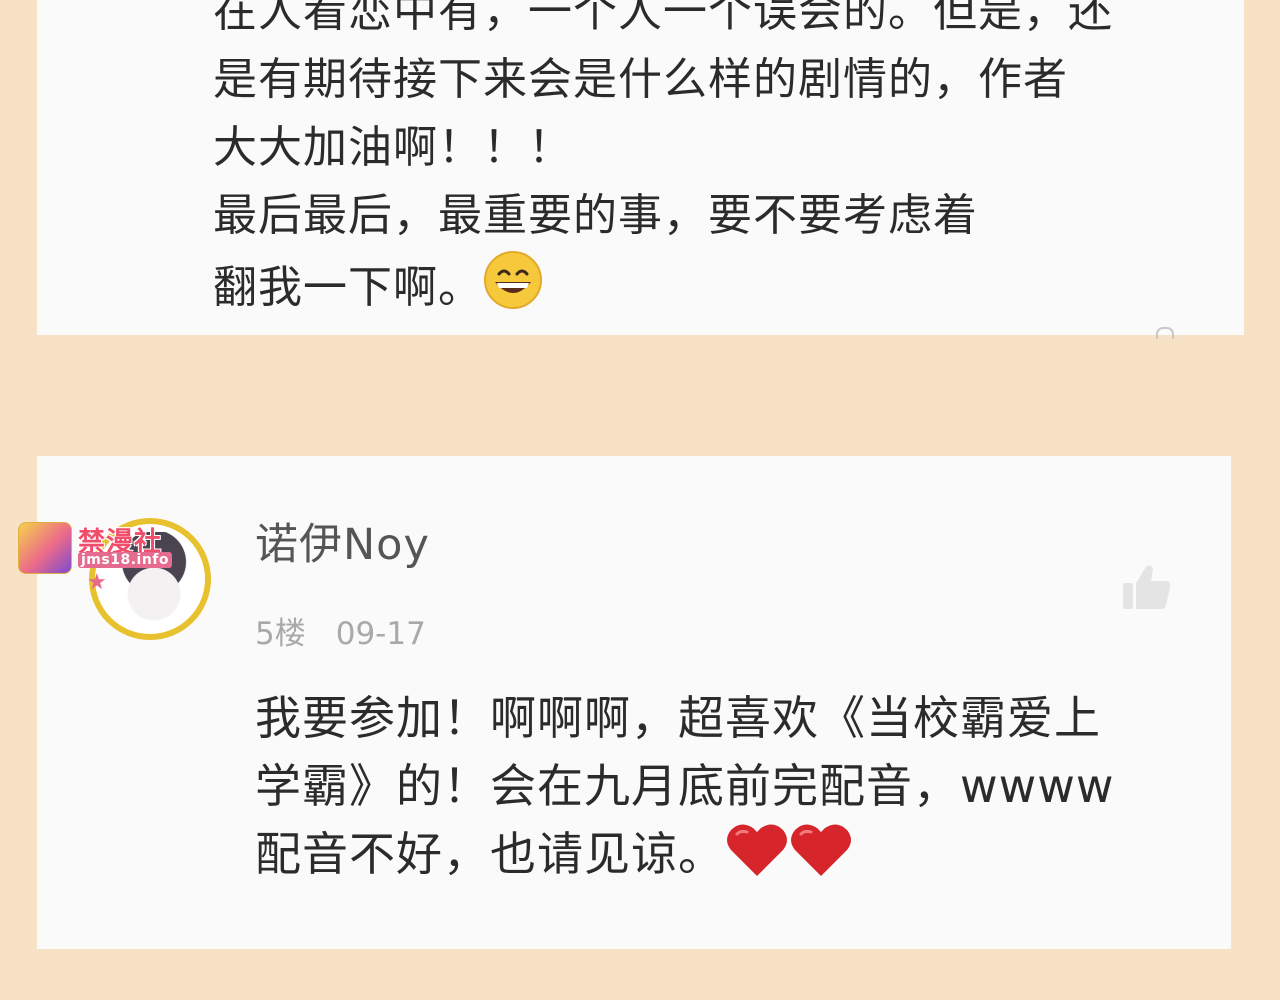 Image resolution: width=1280 pixels, height=1000 pixels. I want to click on grinning-face-icon, so click(513, 290).